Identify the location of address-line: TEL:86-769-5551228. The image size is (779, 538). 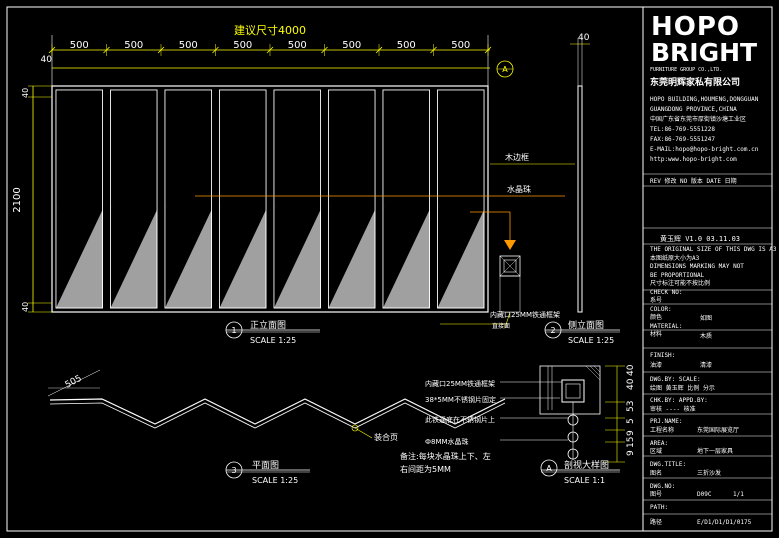
(683, 129).